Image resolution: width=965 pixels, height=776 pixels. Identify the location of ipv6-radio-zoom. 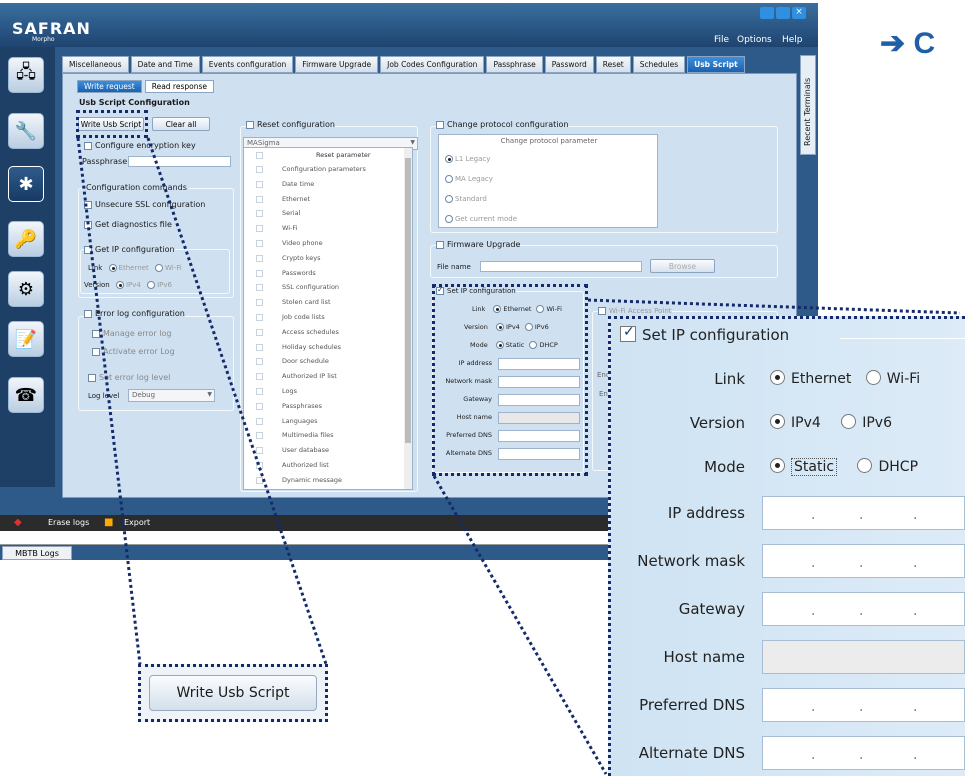
(849, 421).